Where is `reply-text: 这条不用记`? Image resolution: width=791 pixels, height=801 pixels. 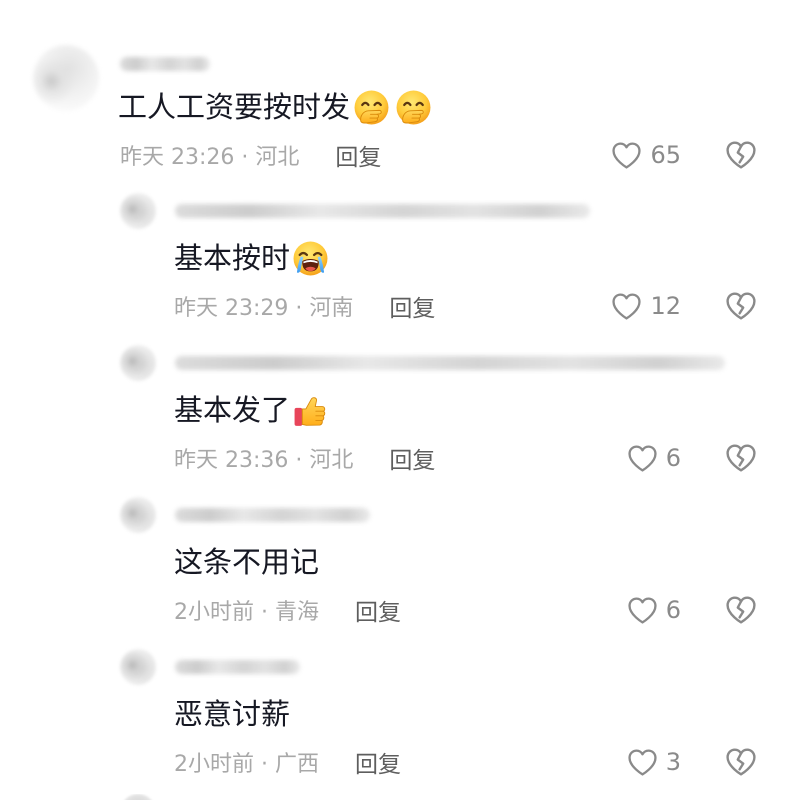
reply-text: 这条不用记 is located at coordinates (247, 562).